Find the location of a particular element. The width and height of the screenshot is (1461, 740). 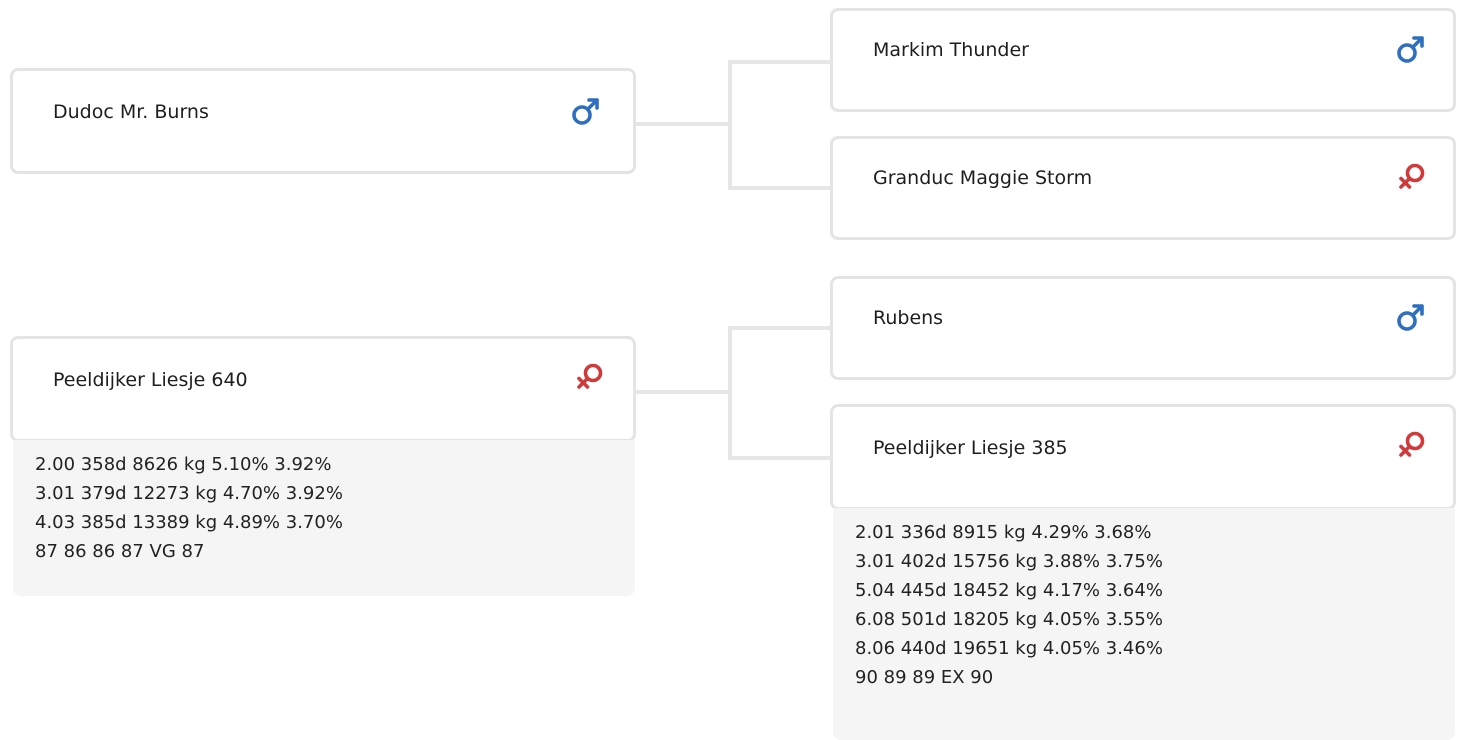

animal-name: Peeldijker Liesje 385 is located at coordinates (970, 448).